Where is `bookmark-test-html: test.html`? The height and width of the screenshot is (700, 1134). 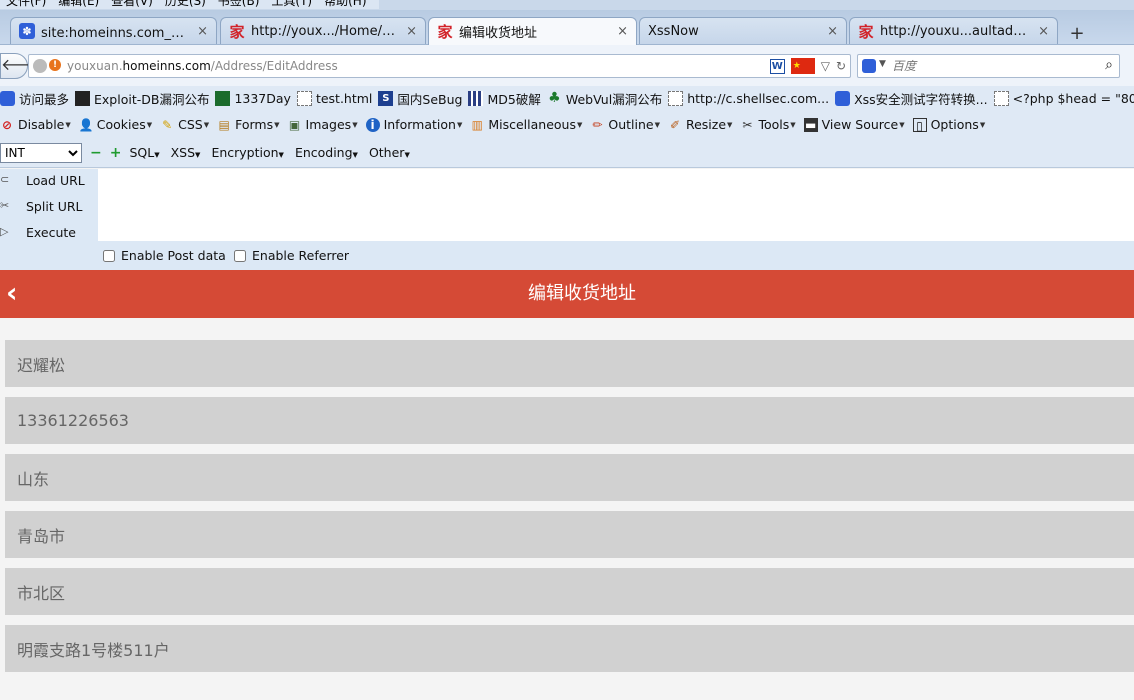 bookmark-test-html: test.html is located at coordinates (334, 98).